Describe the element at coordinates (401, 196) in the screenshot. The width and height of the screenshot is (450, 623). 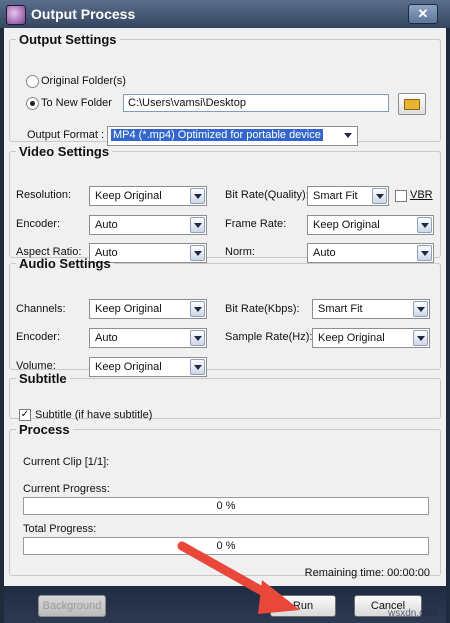
I see `vbr-checkbox` at that location.